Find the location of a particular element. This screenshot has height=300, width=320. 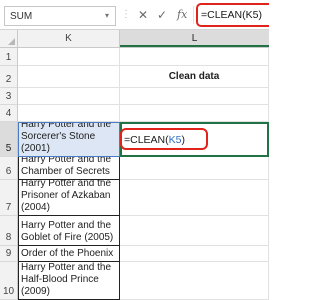

cell-l4 is located at coordinates (194, 113).